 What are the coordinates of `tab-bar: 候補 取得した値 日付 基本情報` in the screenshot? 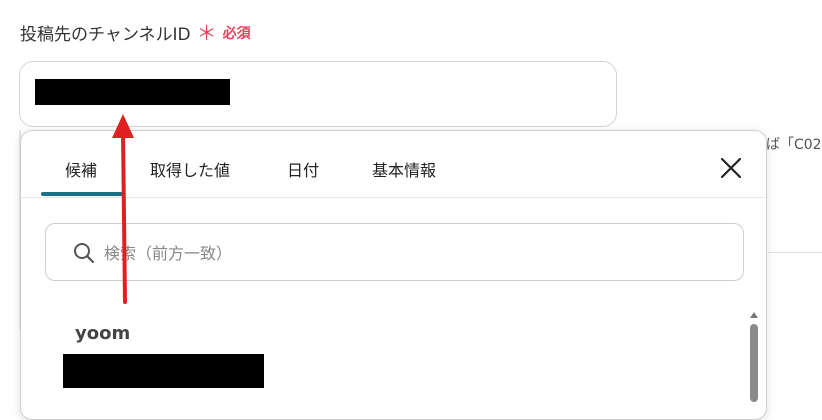 It's located at (393, 164).